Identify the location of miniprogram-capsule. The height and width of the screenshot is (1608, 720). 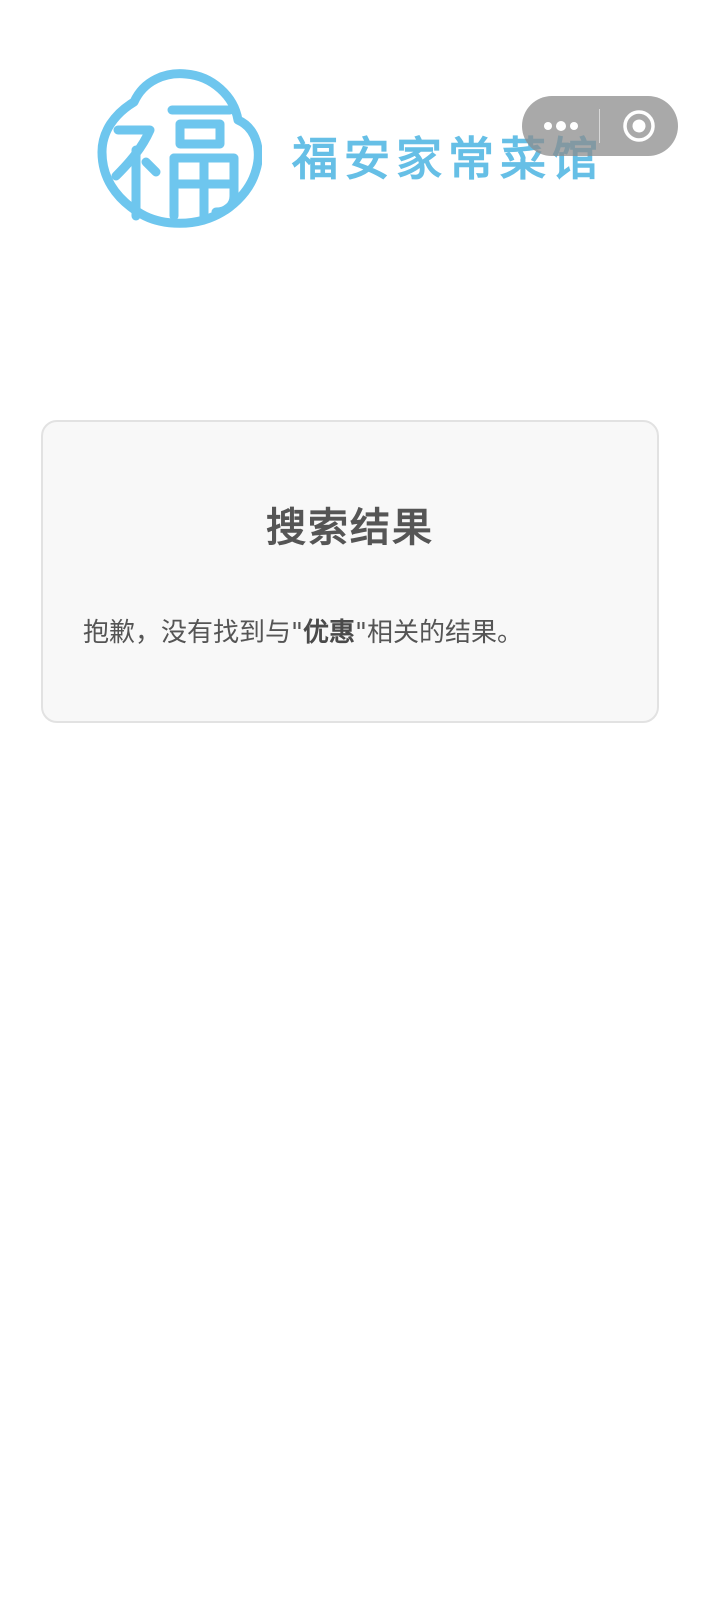
(600, 126).